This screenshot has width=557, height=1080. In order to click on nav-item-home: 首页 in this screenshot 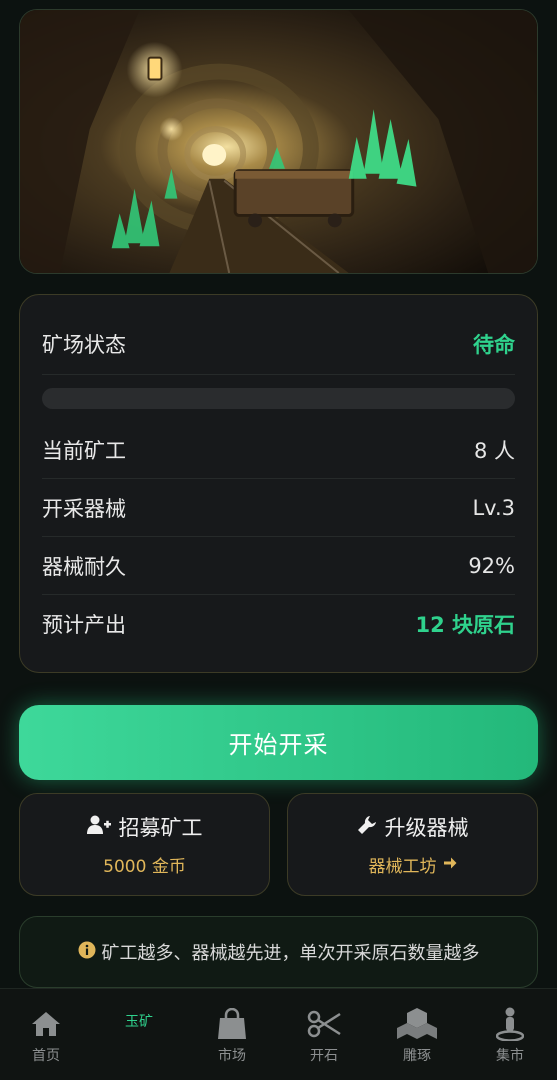, I will do `click(46, 1034)`.